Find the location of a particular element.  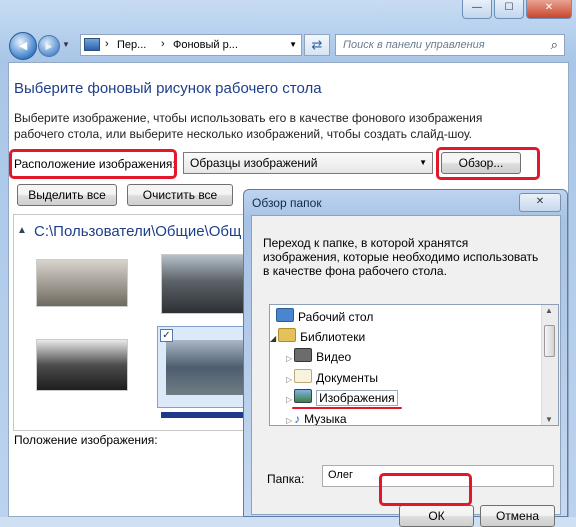

tree-item-music: ▷ ♪ Музыка is located at coordinates (316, 417).